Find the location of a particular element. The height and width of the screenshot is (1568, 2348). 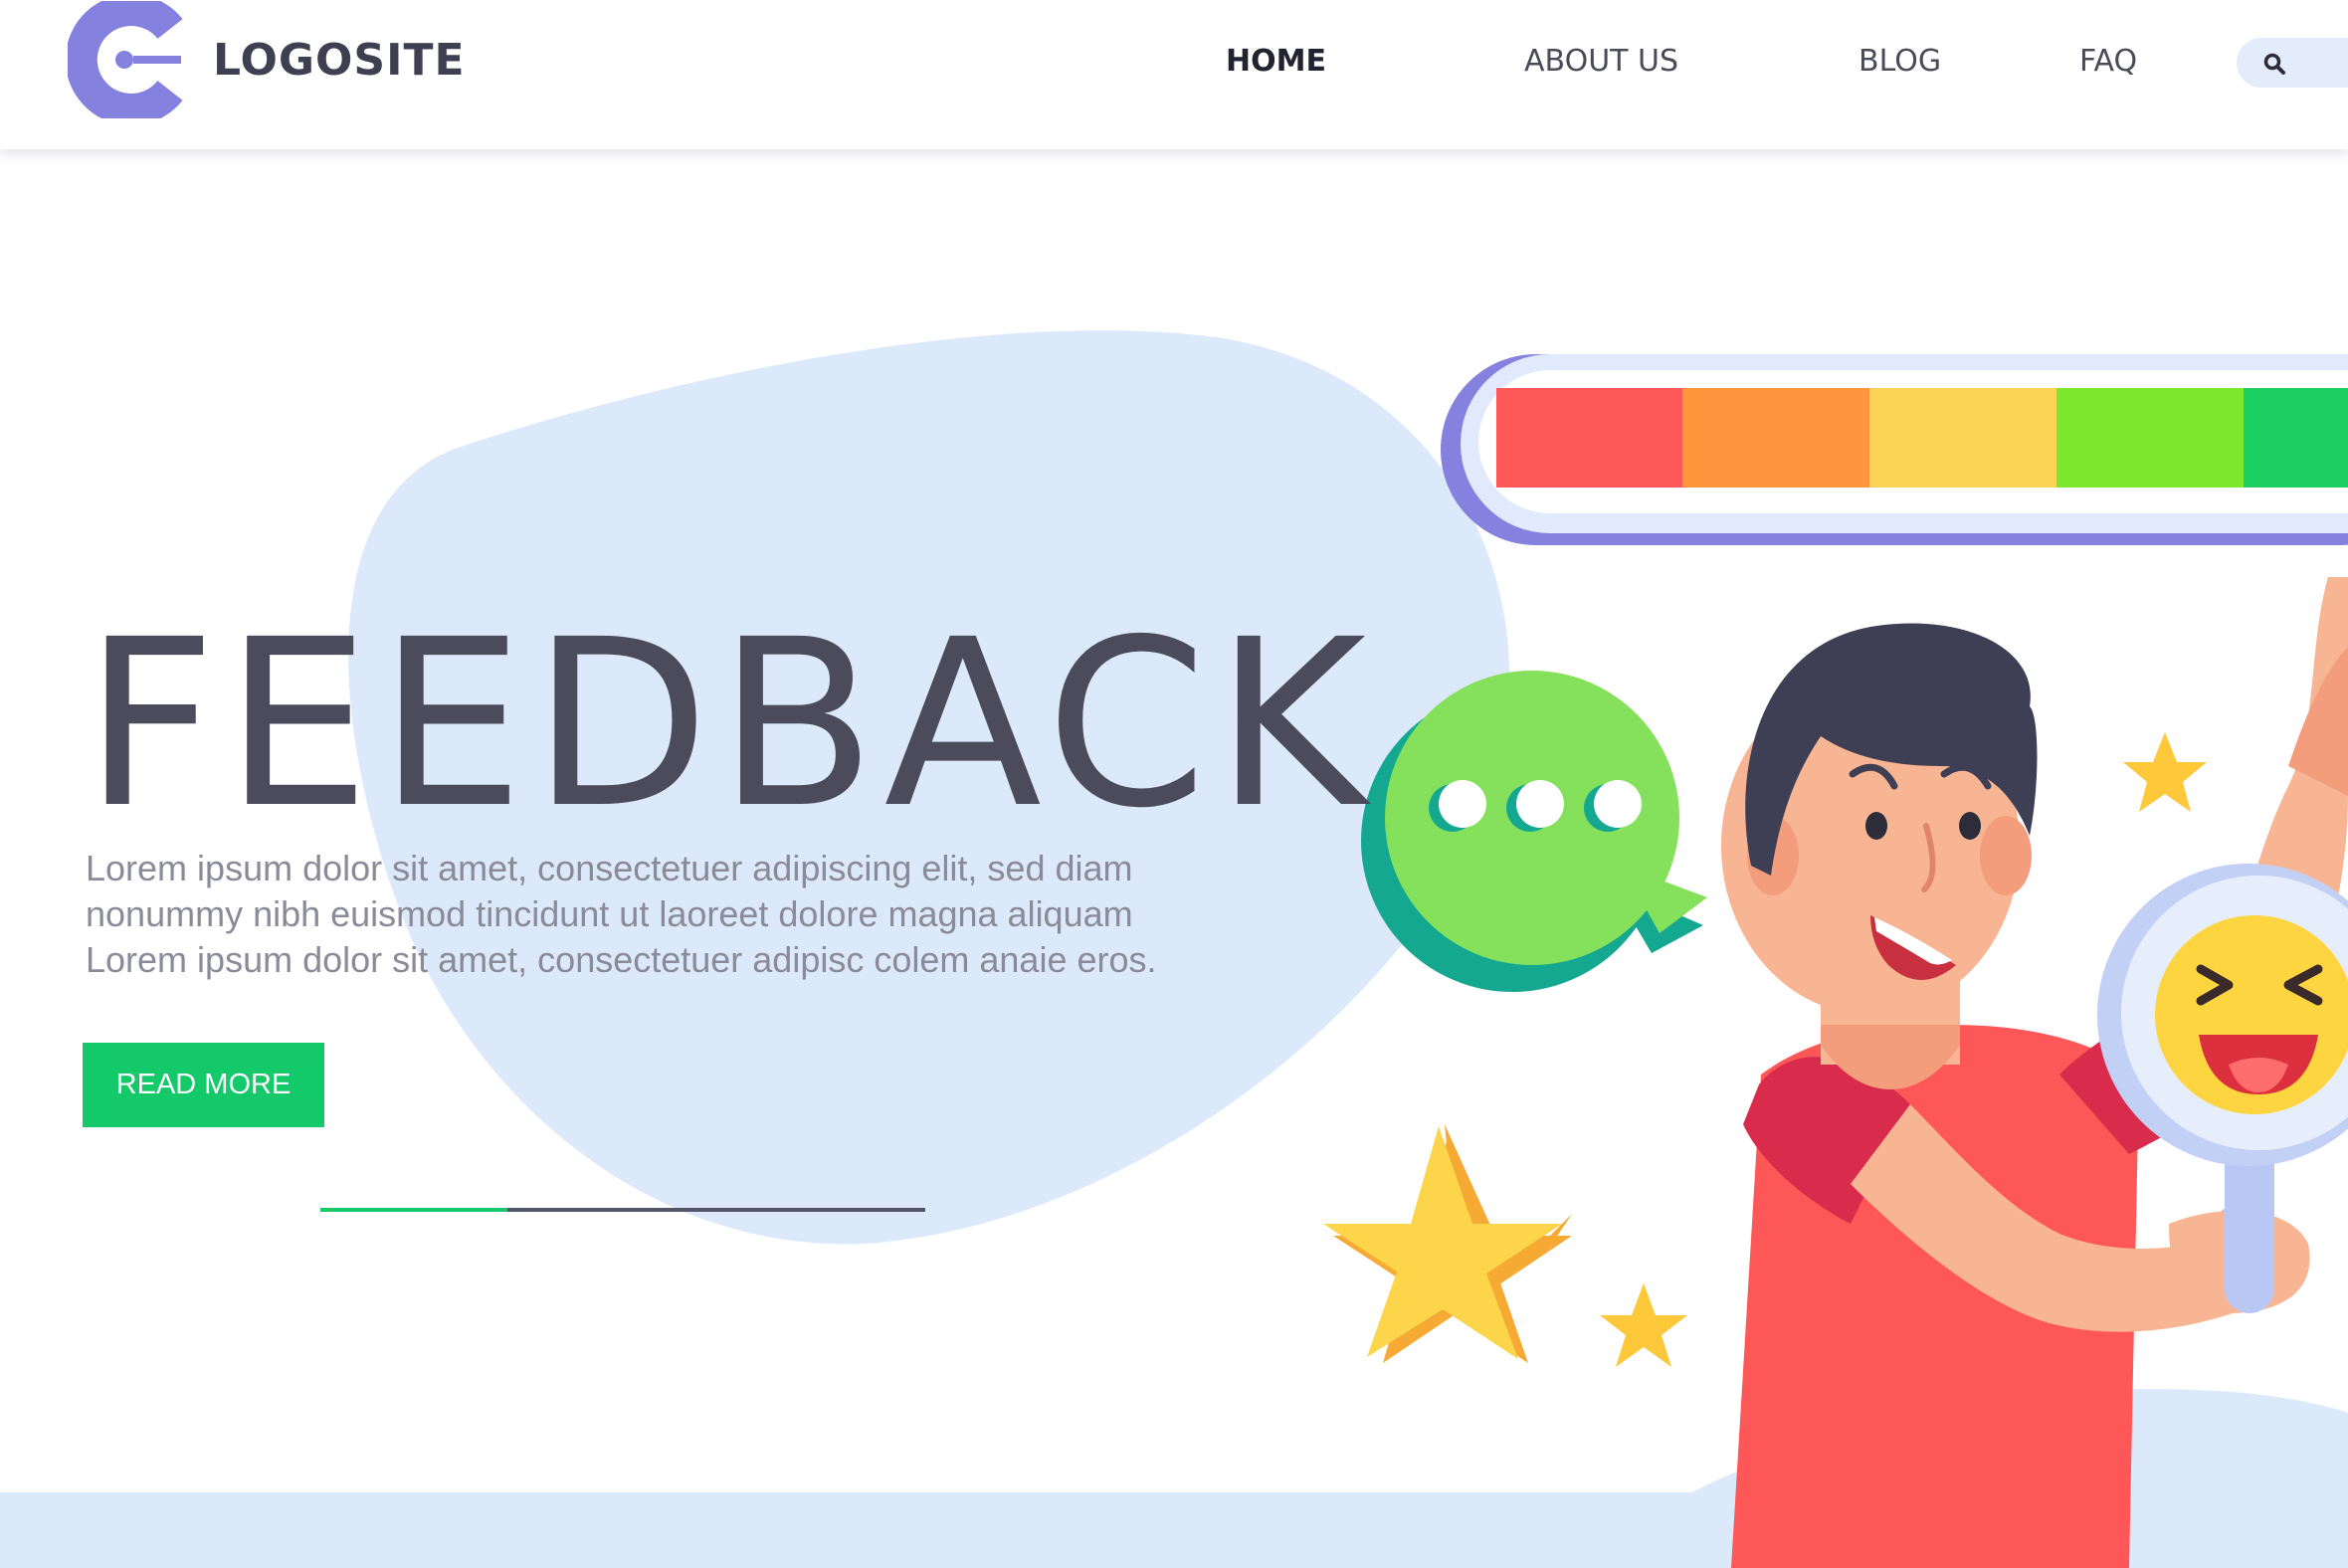

small-star-icon is located at coordinates (1643, 1325).